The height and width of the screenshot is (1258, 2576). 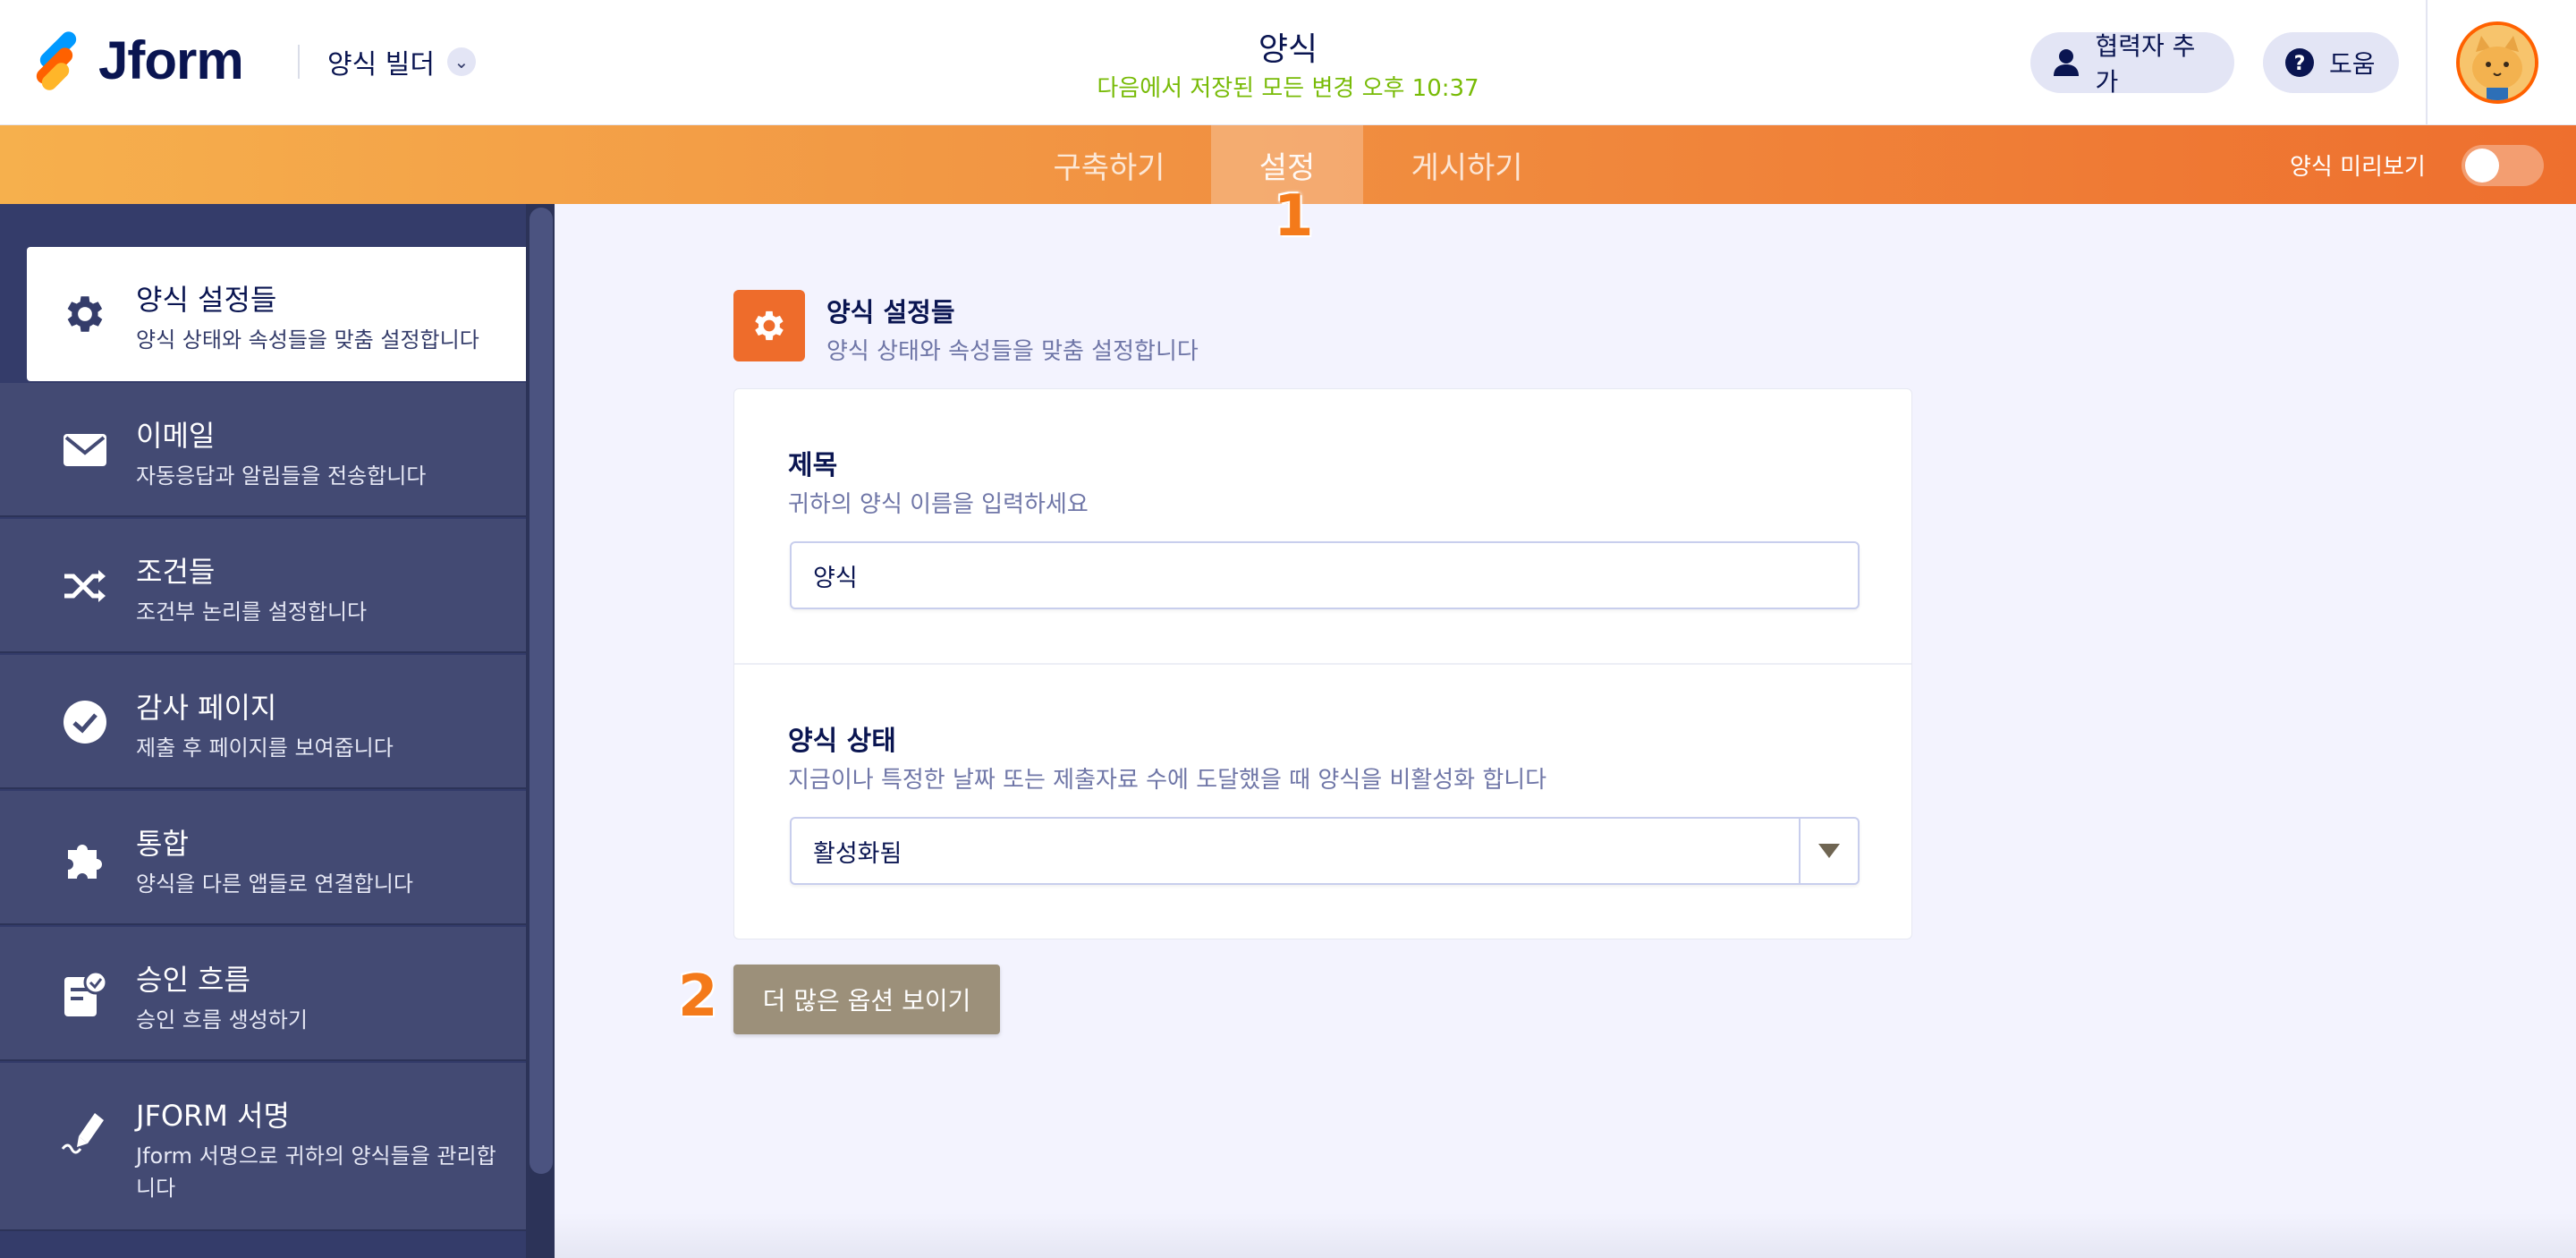 I want to click on check-circle-icon, so click(x=85, y=722).